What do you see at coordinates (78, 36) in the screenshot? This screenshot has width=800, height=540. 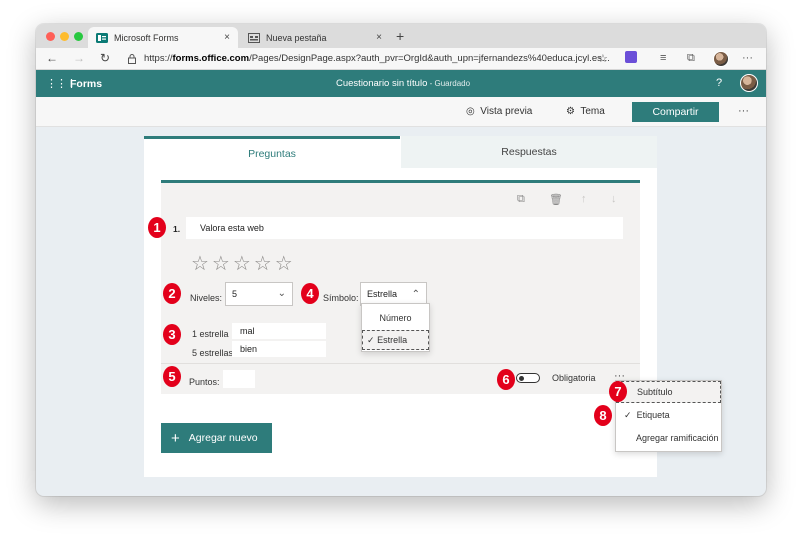 I see `zoom-window-button` at bounding box center [78, 36].